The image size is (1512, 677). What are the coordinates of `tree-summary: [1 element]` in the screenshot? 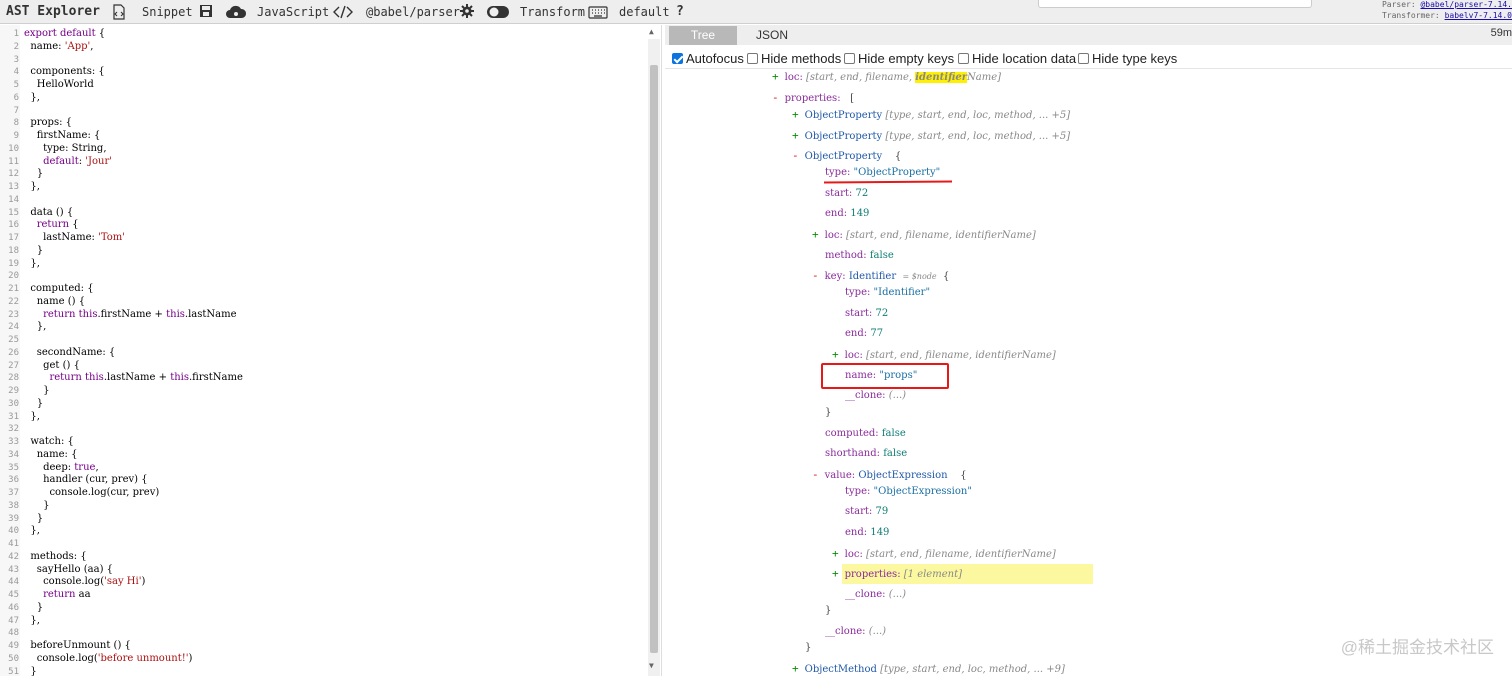 It's located at (932, 574).